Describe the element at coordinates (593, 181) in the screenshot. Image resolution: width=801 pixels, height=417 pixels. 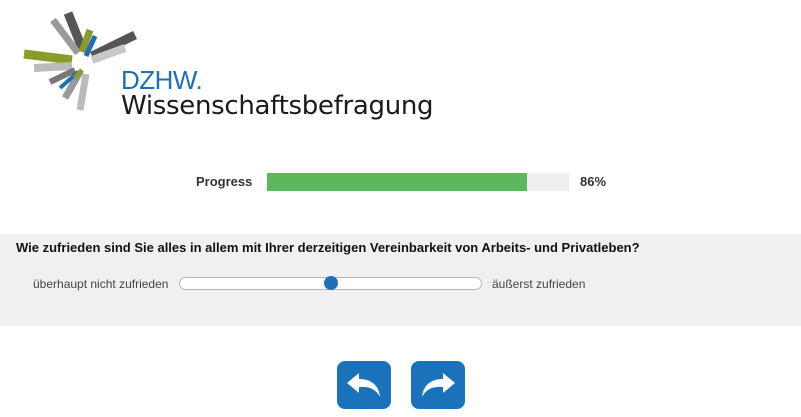
I see `progress-percent: 86%` at that location.